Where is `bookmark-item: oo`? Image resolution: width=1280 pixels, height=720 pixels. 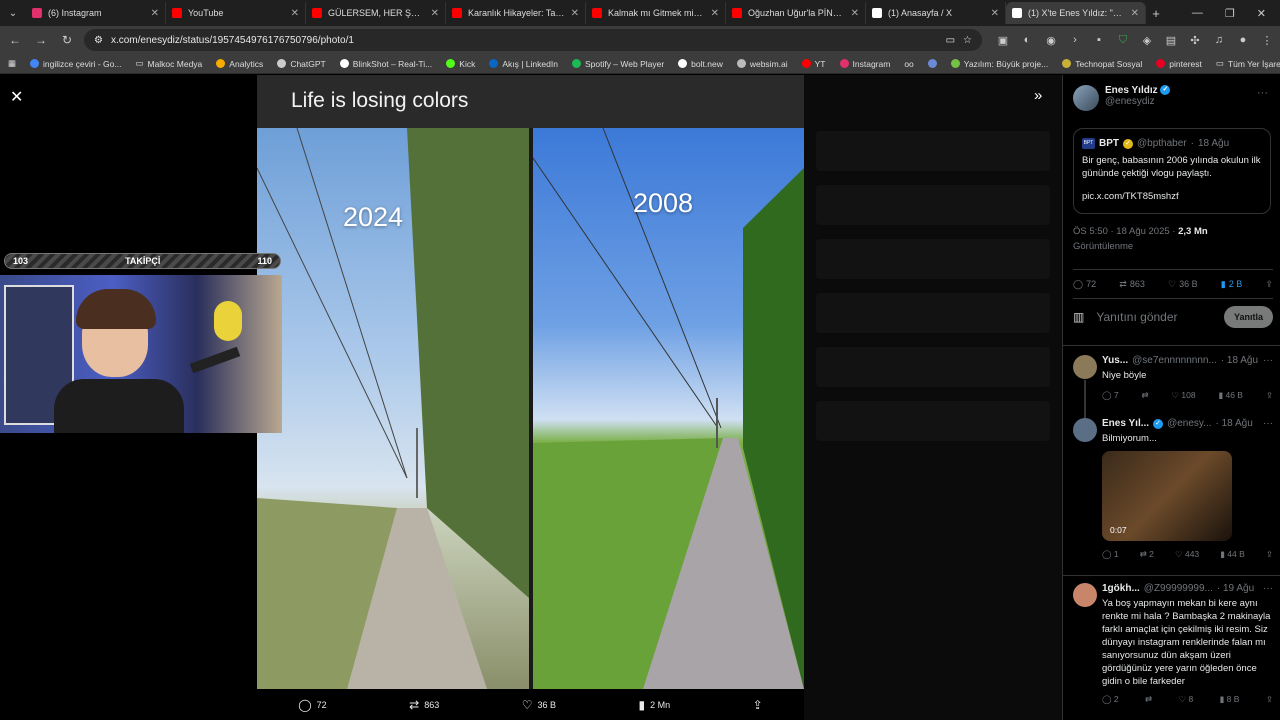 bookmark-item: oo is located at coordinates (908, 64).